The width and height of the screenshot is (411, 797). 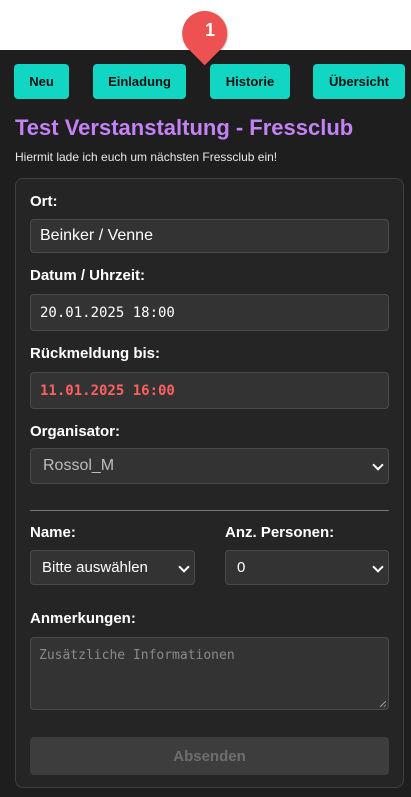 I want to click on datum-label: Datum / Uhrzeit:, so click(x=88, y=275).